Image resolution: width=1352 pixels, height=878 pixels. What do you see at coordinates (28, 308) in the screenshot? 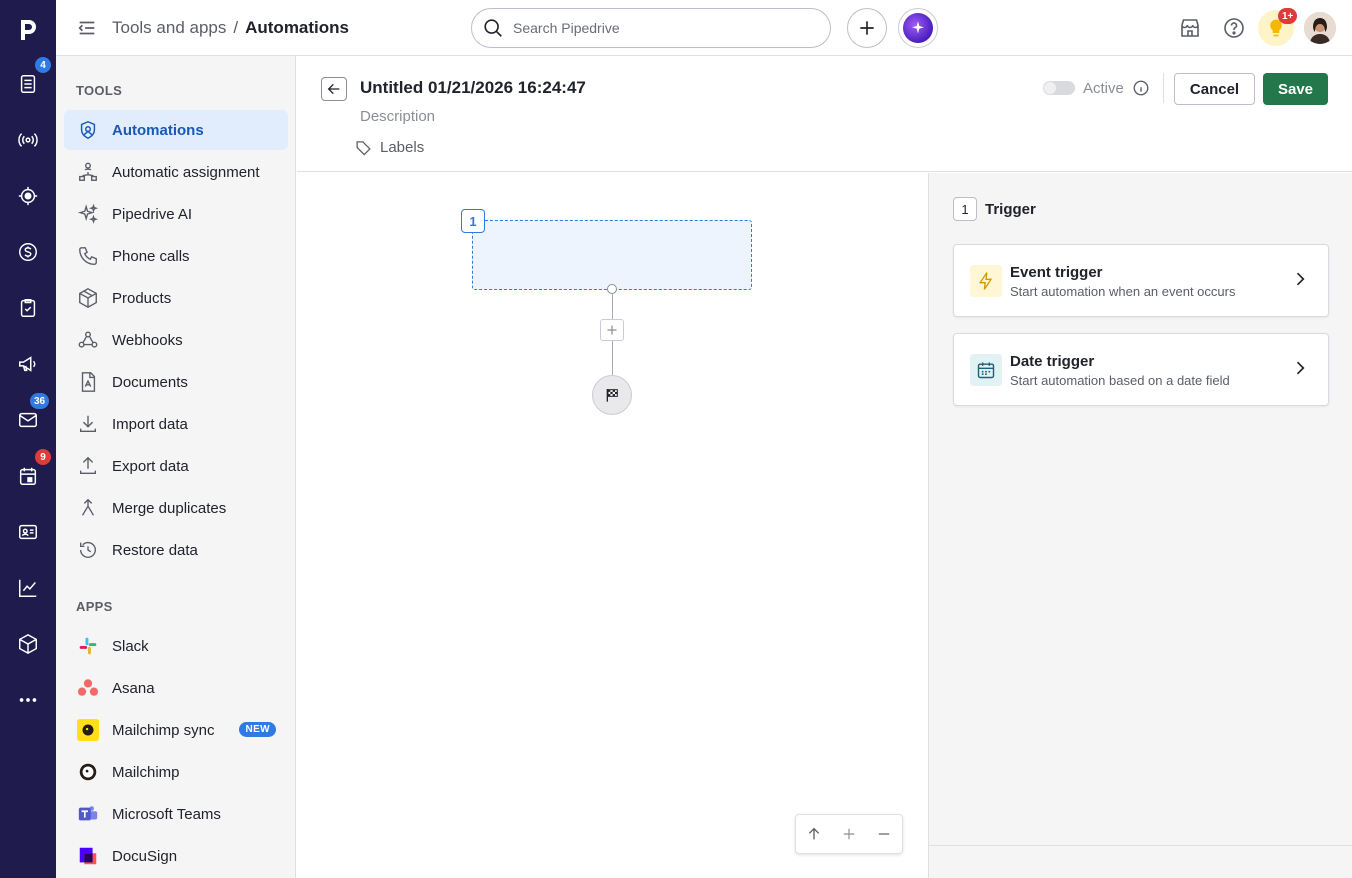
I see `rail-activities-icon` at bounding box center [28, 308].